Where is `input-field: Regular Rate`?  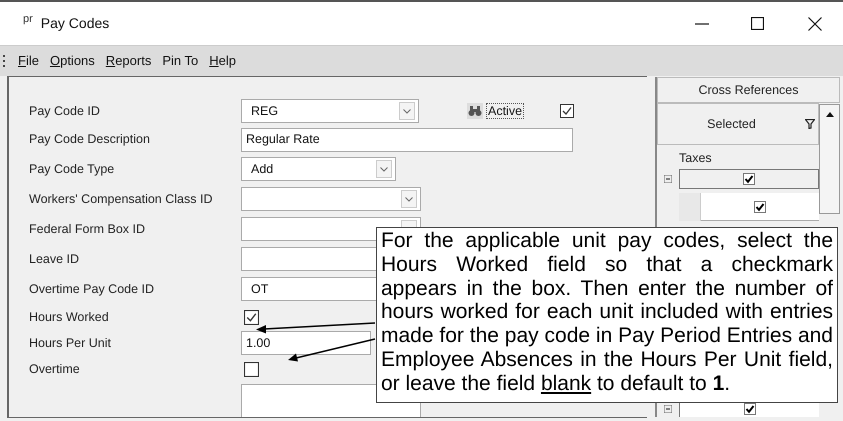 input-field: Regular Rate is located at coordinates (407, 140).